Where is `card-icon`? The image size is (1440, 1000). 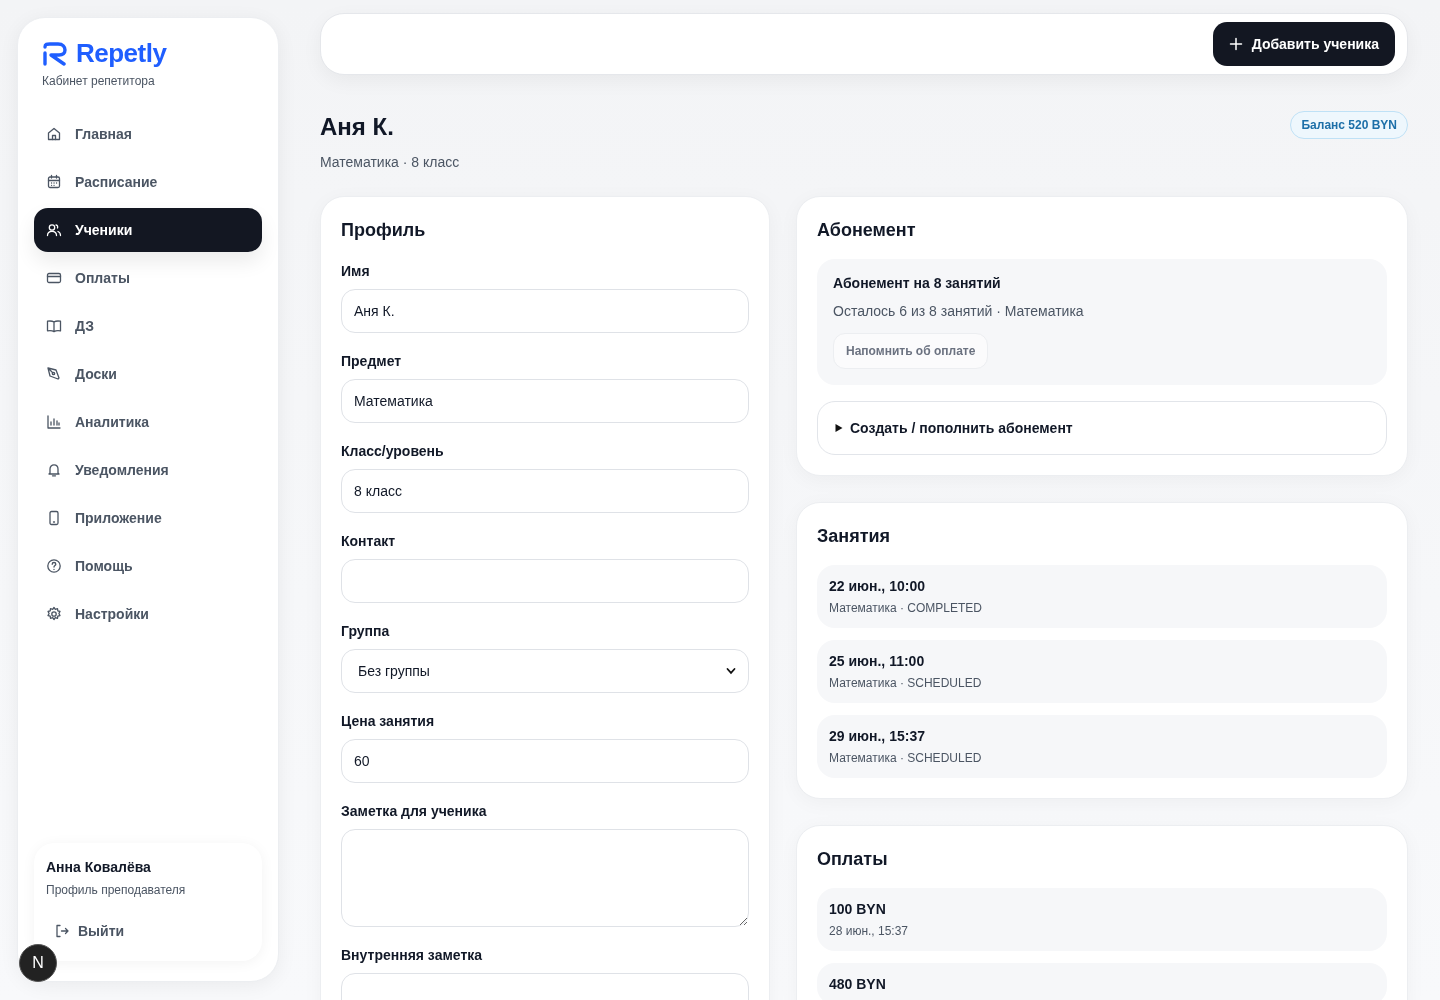
card-icon is located at coordinates (54, 278).